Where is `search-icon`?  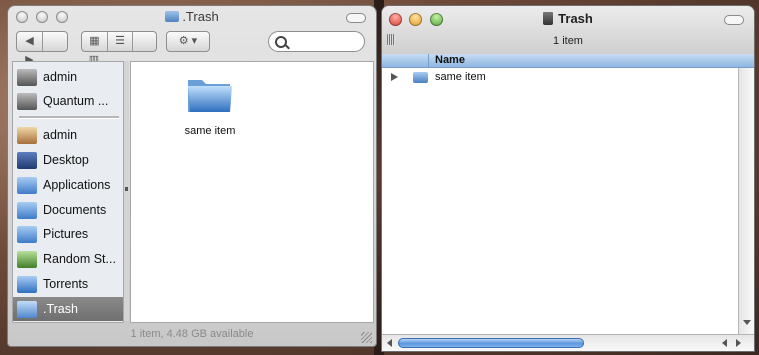 search-icon is located at coordinates (281, 42).